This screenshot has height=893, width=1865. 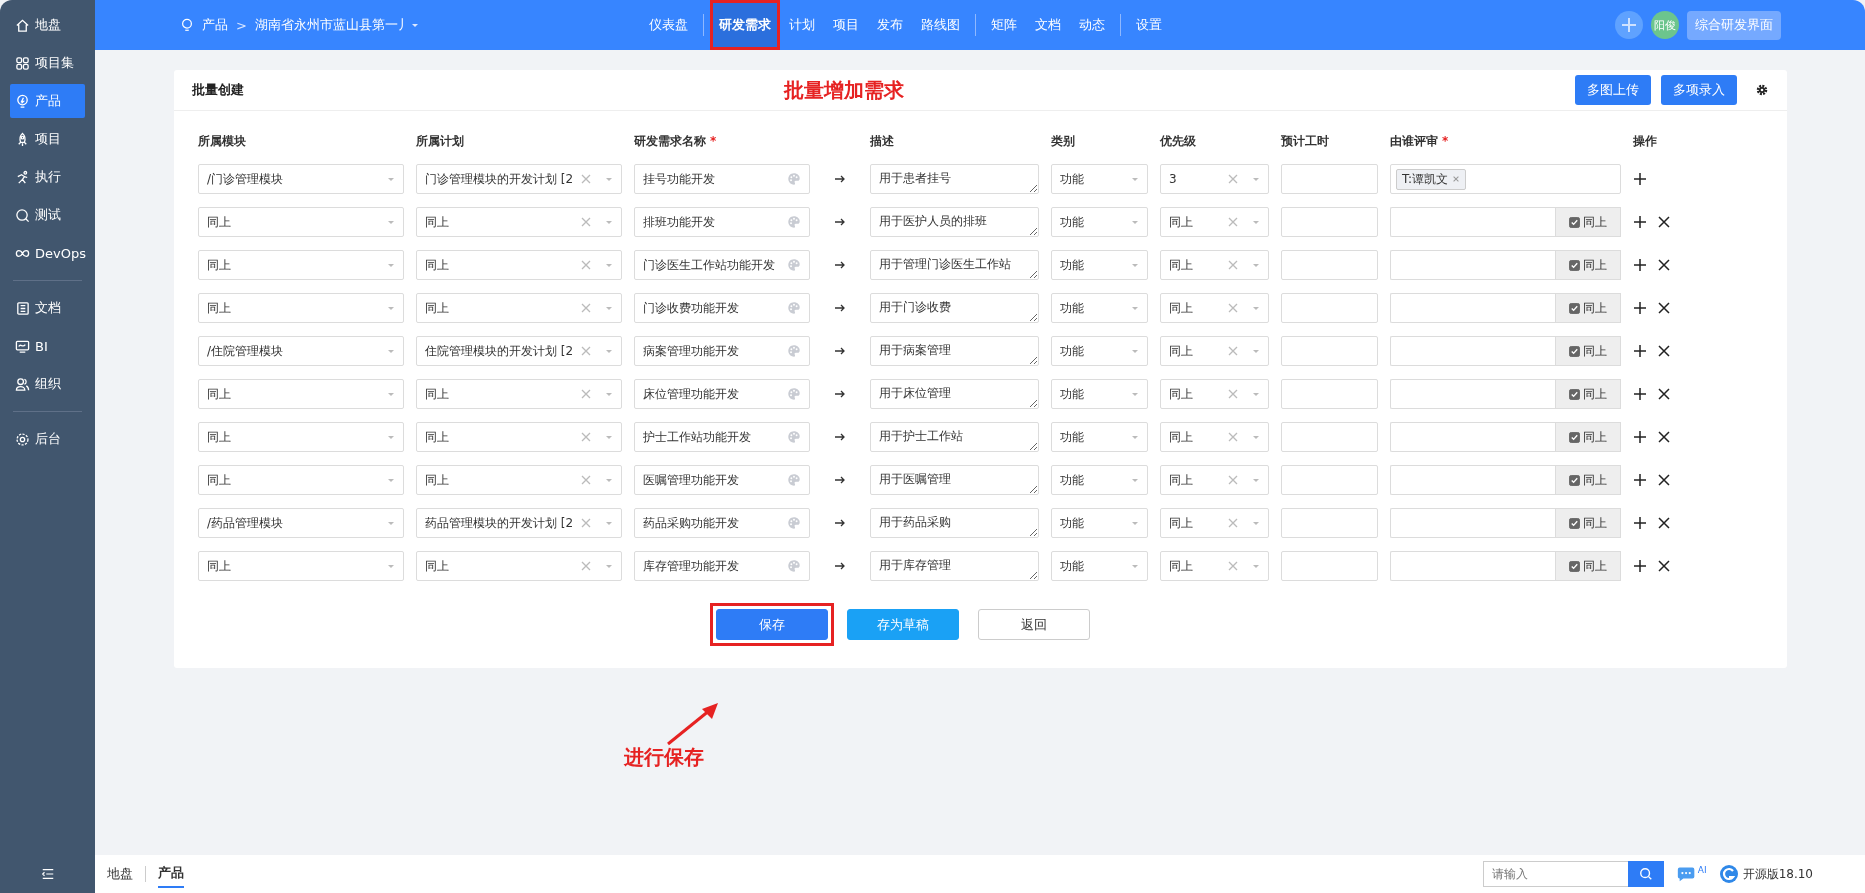 What do you see at coordinates (954, 222) in the screenshot?
I see `description-field: 用于医护人员的排班` at bounding box center [954, 222].